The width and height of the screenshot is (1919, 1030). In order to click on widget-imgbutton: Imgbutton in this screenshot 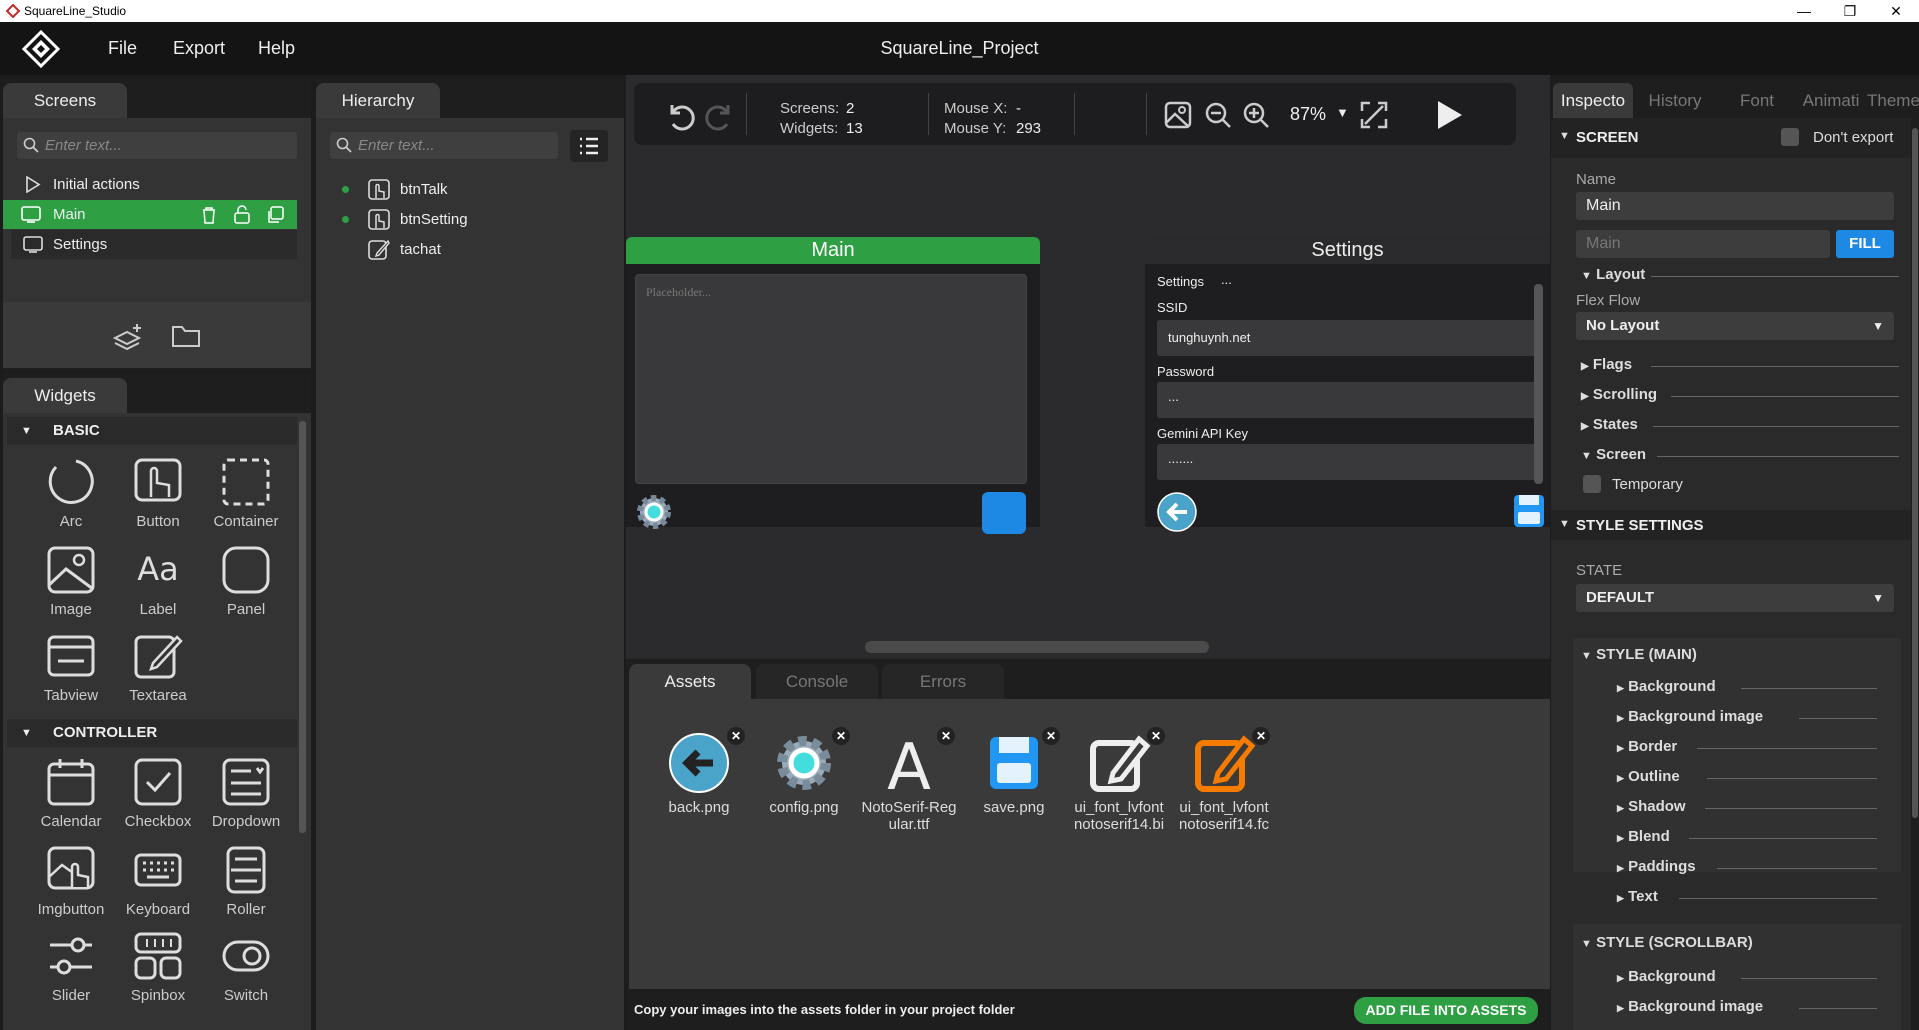, I will do `click(71, 881)`.